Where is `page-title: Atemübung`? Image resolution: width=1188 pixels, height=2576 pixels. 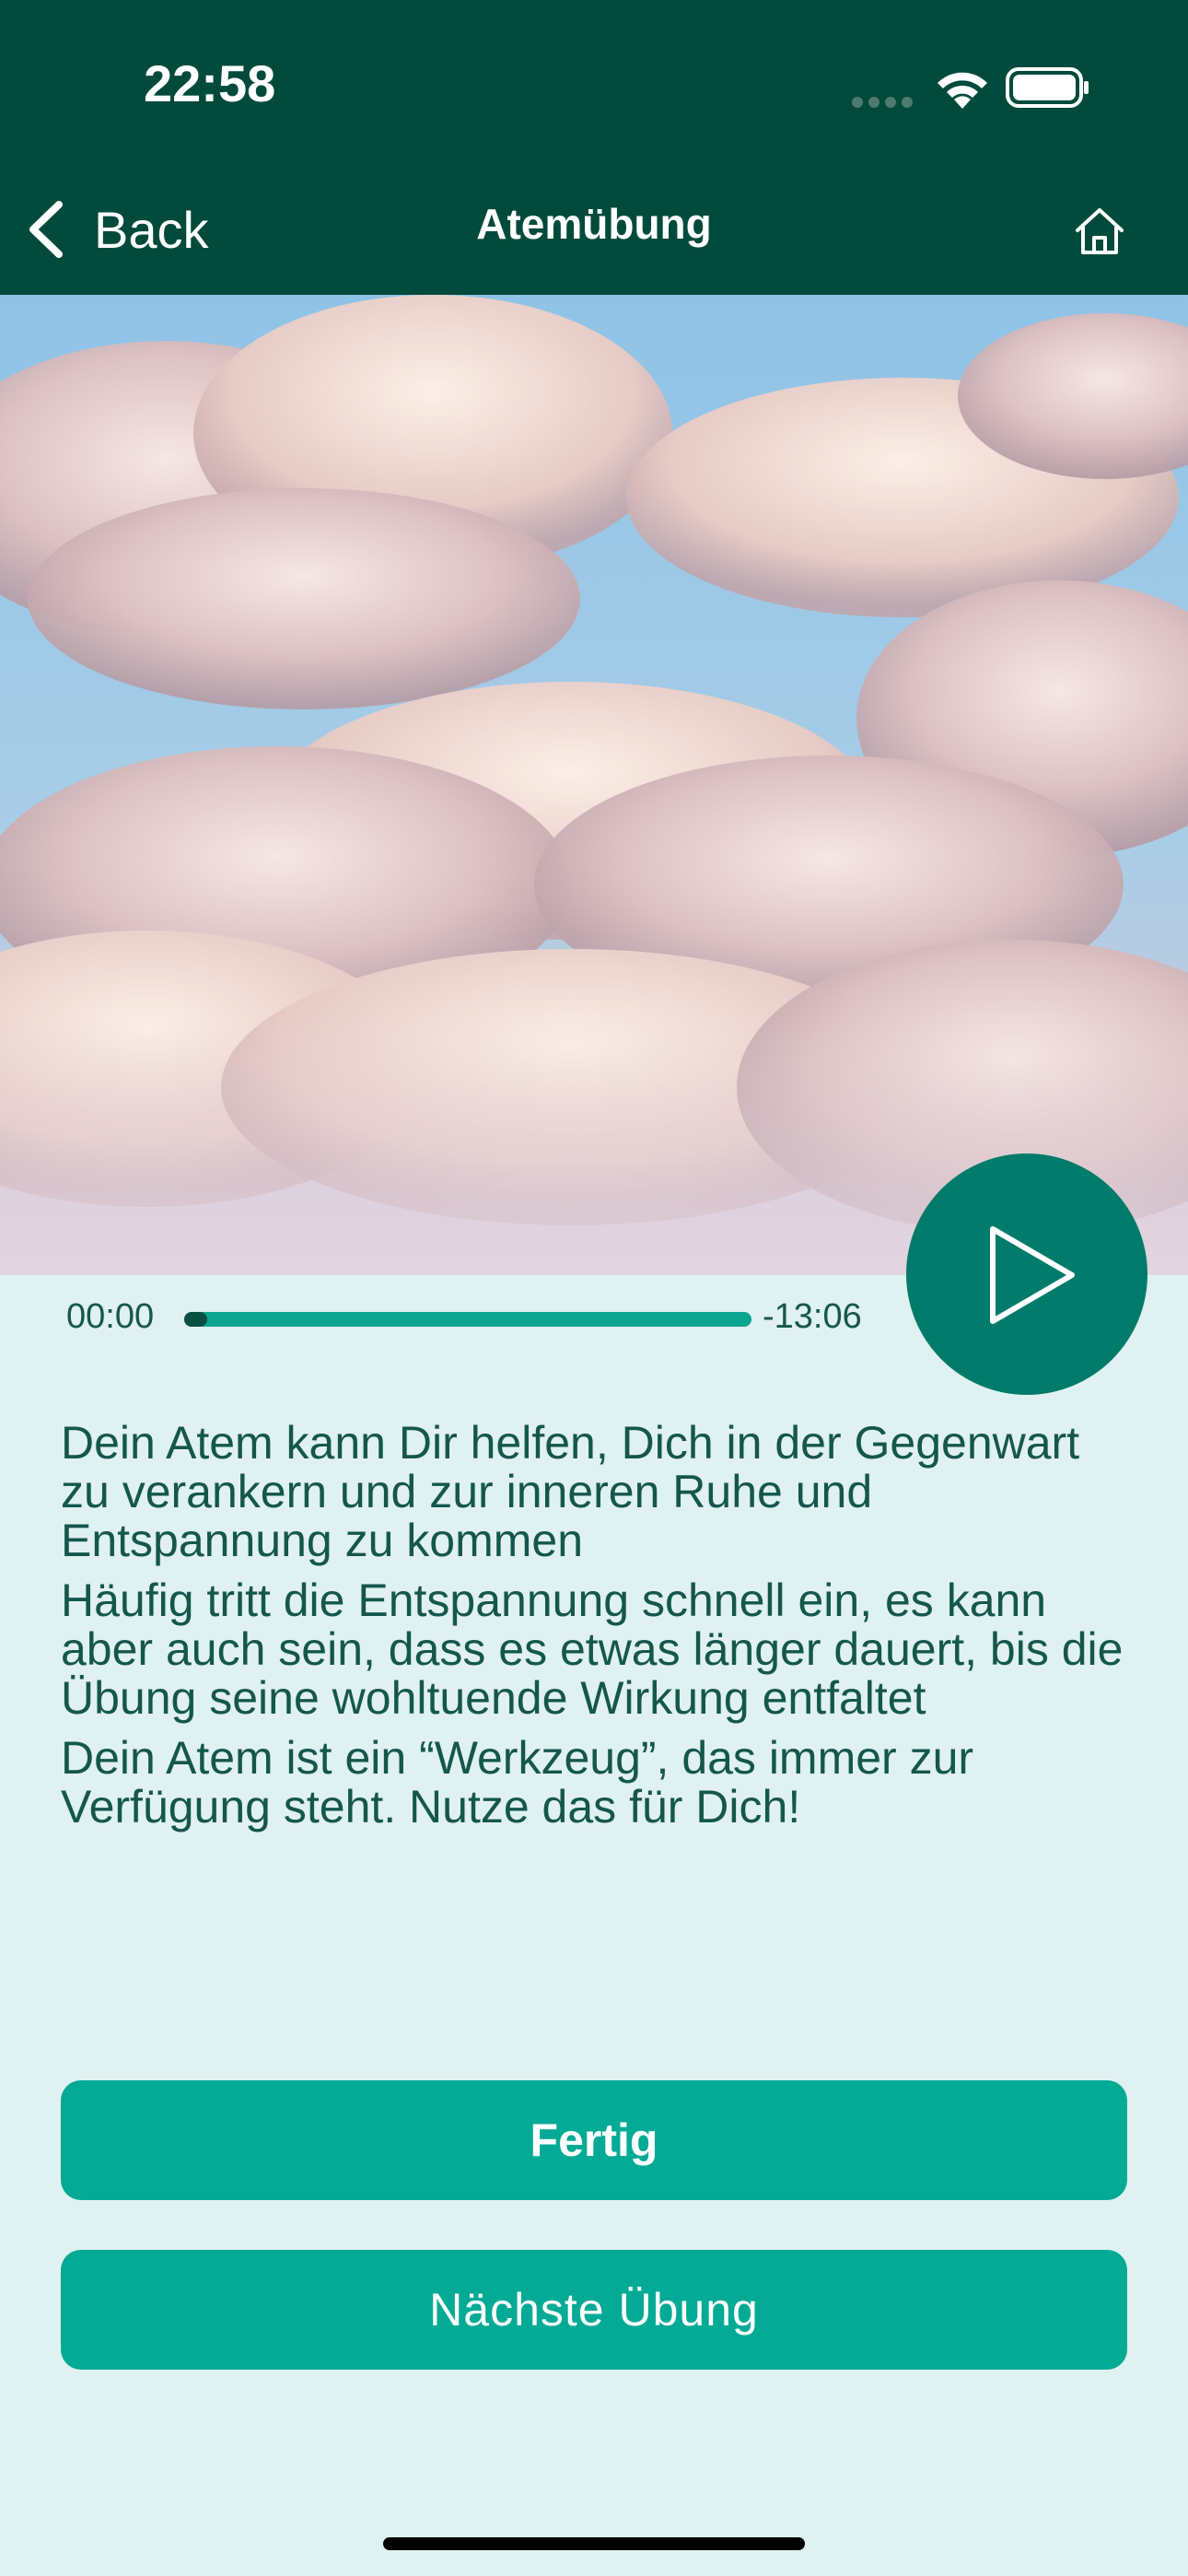 page-title: Atemübung is located at coordinates (594, 224).